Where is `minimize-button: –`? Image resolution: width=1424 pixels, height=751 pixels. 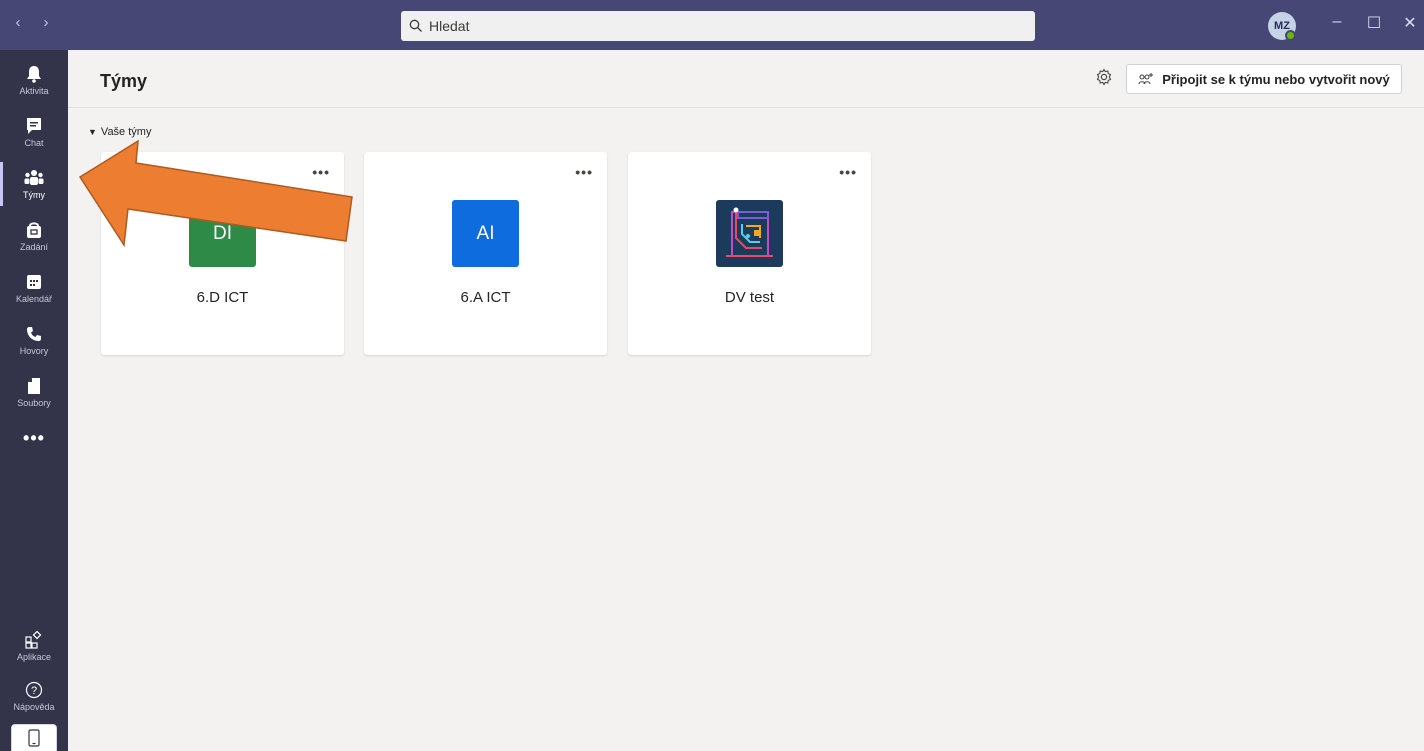 minimize-button: – is located at coordinates (1337, 22).